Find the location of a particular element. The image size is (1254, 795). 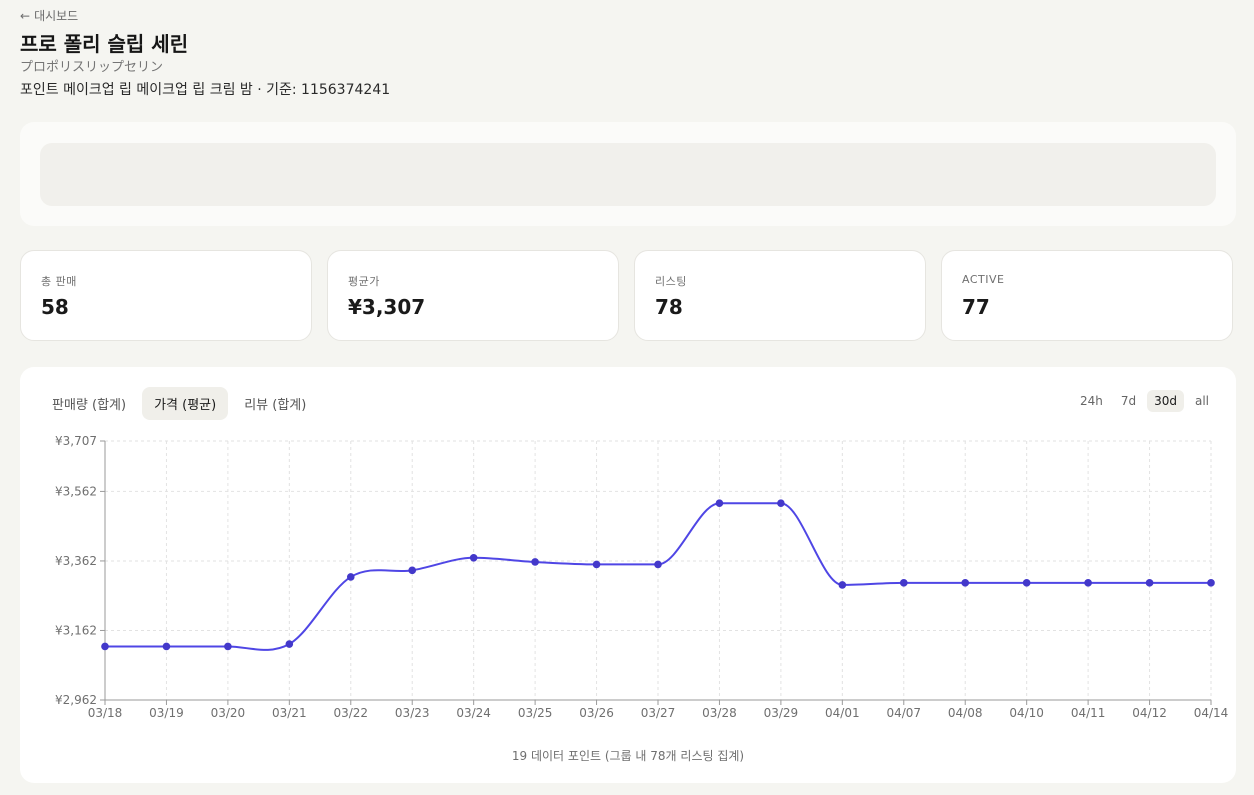

x-tick-label: 04/12 is located at coordinates (1149, 713).